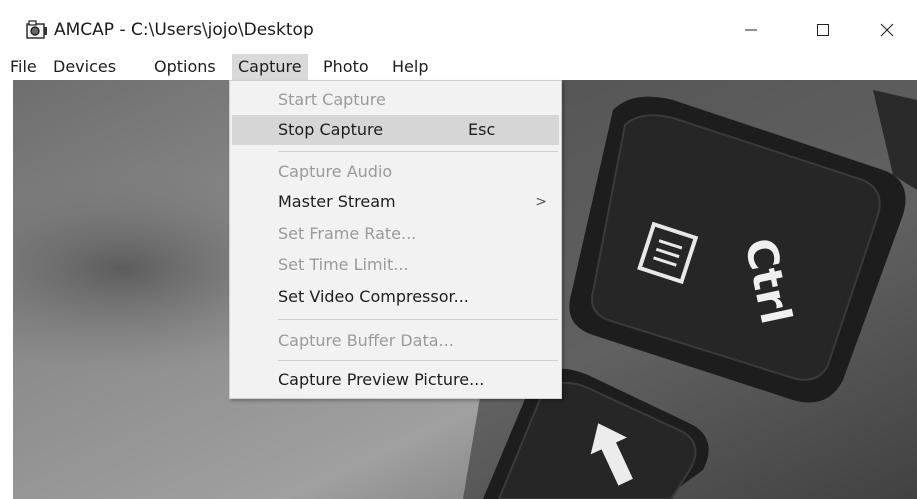 This screenshot has width=917, height=499. I want to click on title-bar: AMCAP - C:\Users\jojo\Desktop, so click(458, 27).